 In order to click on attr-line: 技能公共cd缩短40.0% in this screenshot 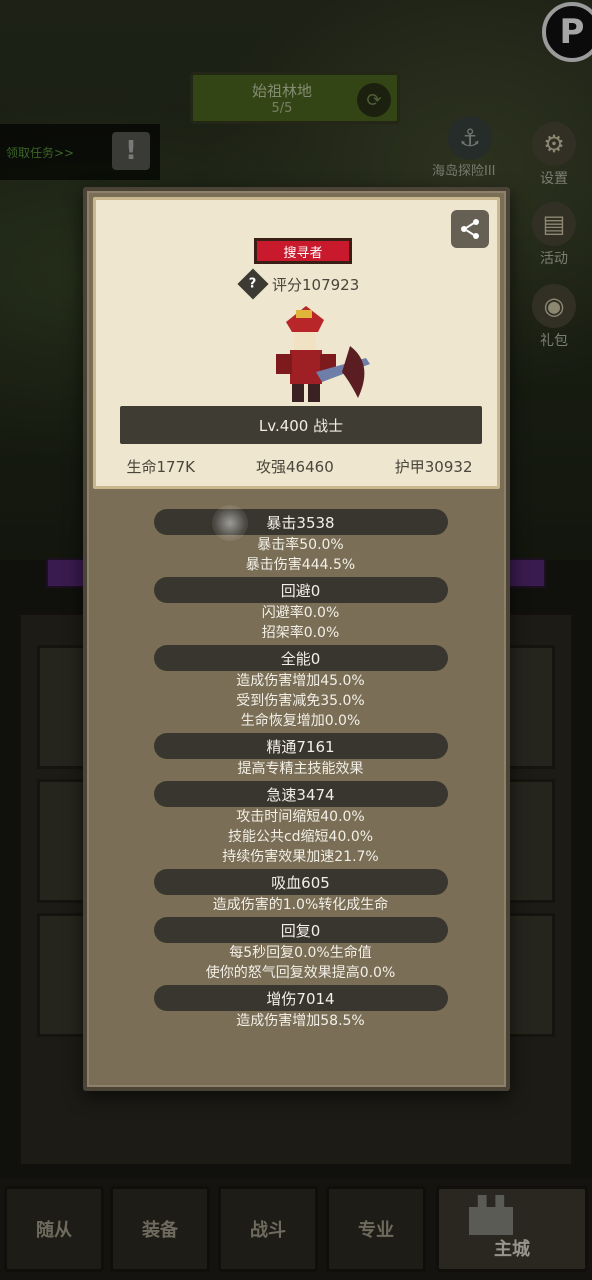, I will do `click(300, 837)`.